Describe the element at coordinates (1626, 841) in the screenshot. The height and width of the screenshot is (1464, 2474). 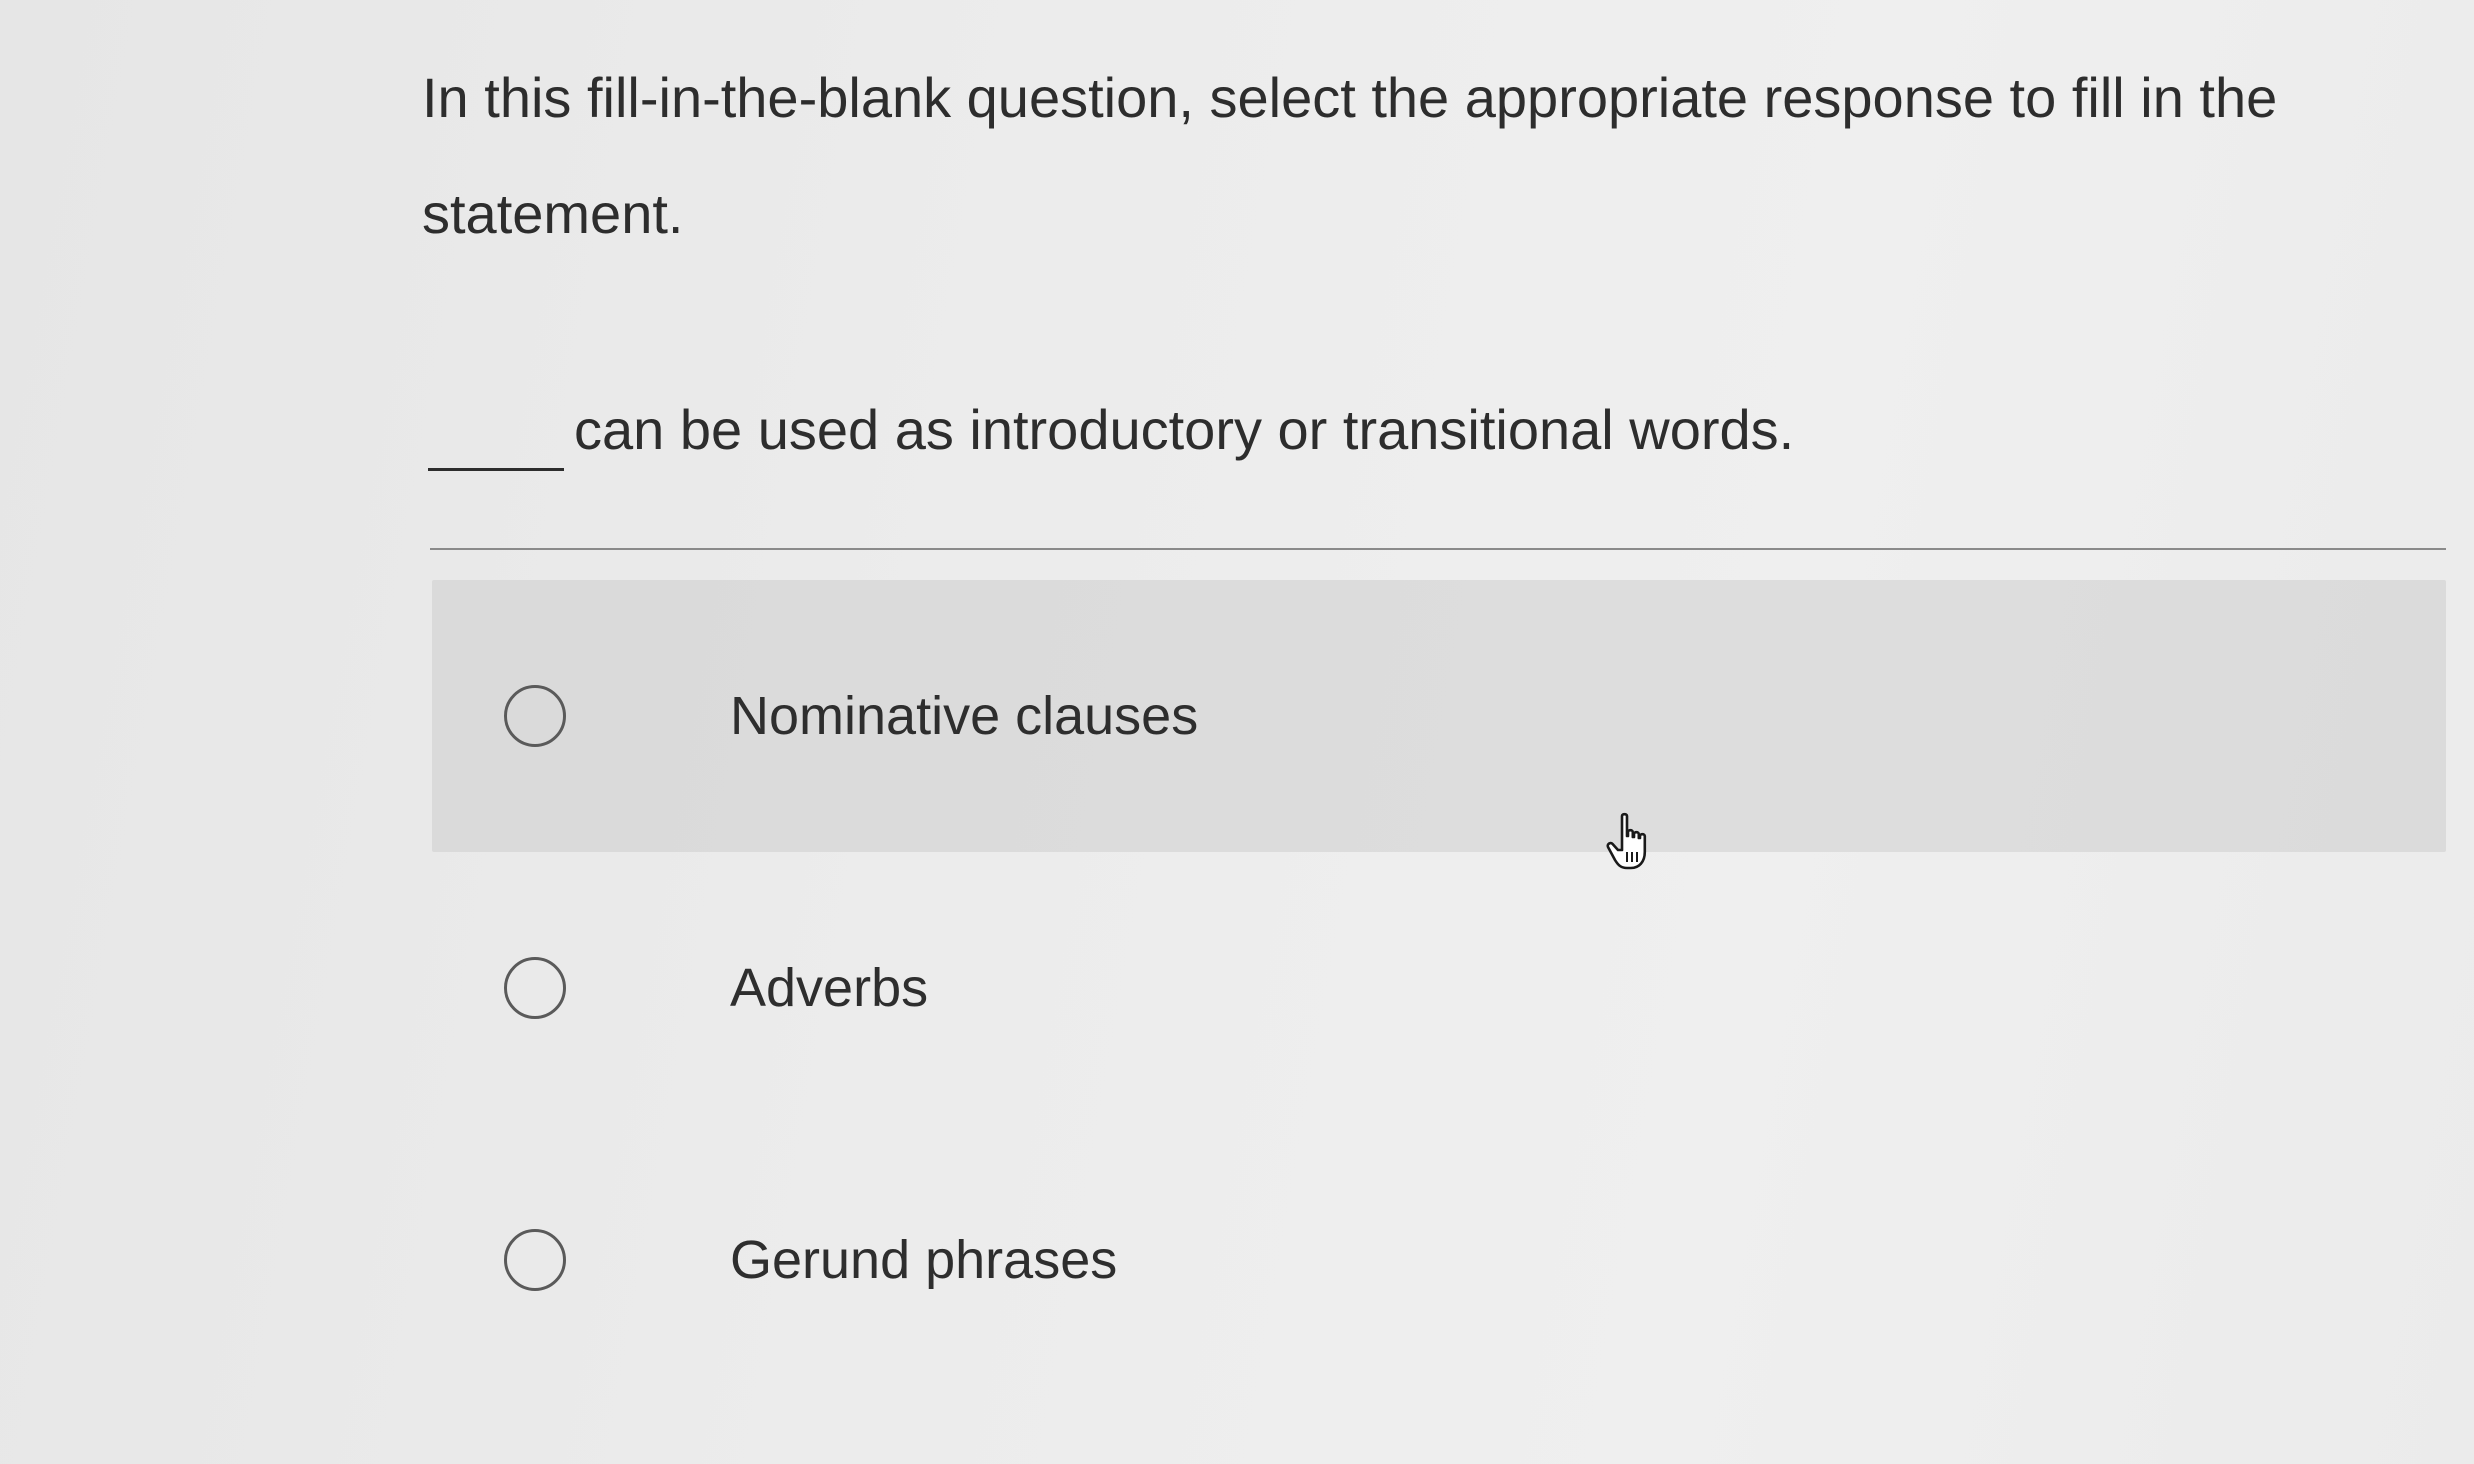
I see `hand-pointer-icon` at that location.